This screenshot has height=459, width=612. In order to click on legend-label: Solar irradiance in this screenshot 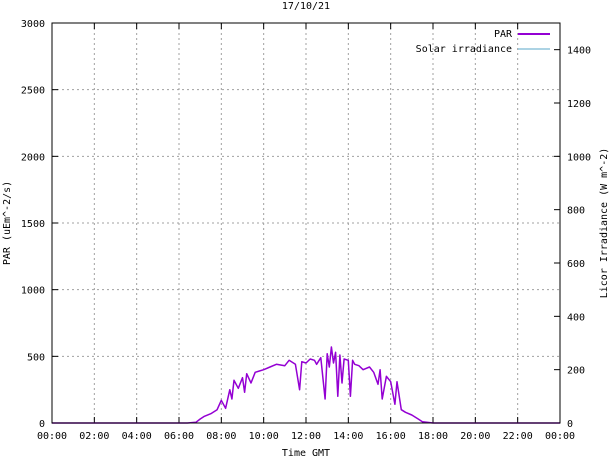, I will do `click(464, 49)`.